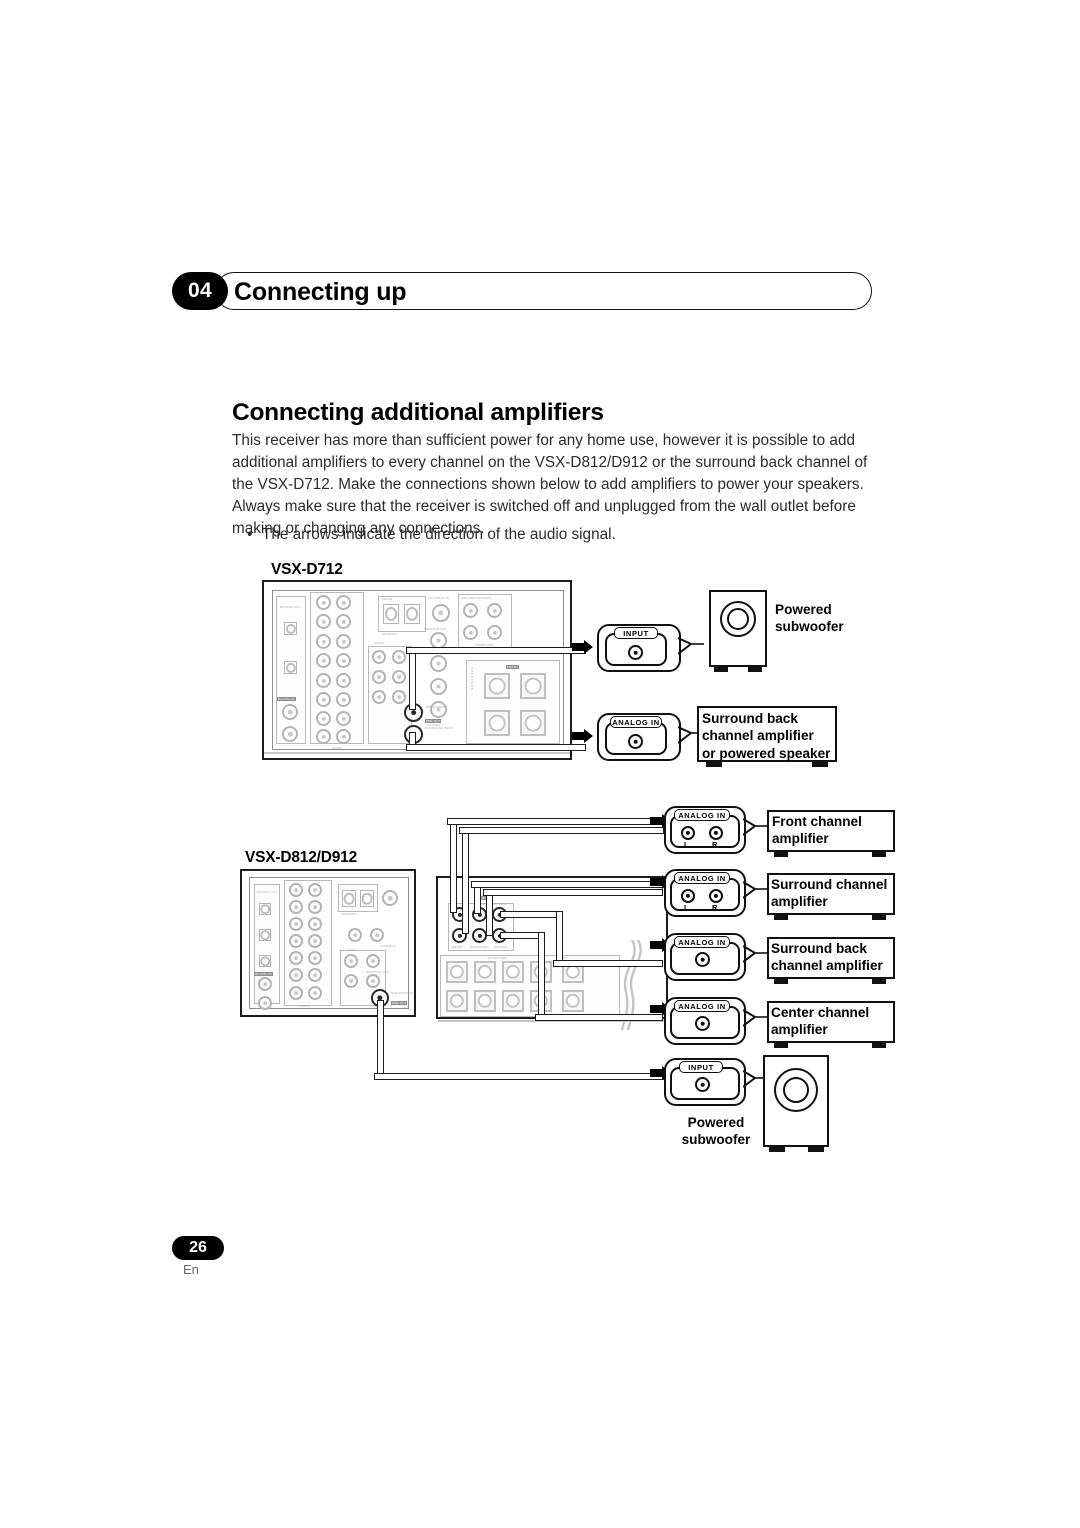  What do you see at coordinates (378, 972) in the screenshot?
I see `micro-label: MONITOR OUT` at bounding box center [378, 972].